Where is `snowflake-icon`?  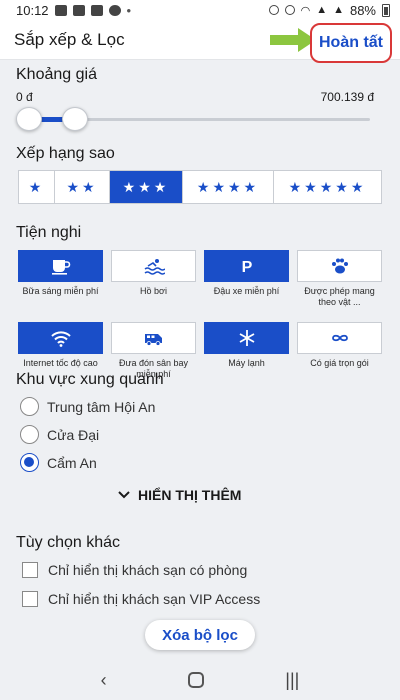 snowflake-icon is located at coordinates (246, 338).